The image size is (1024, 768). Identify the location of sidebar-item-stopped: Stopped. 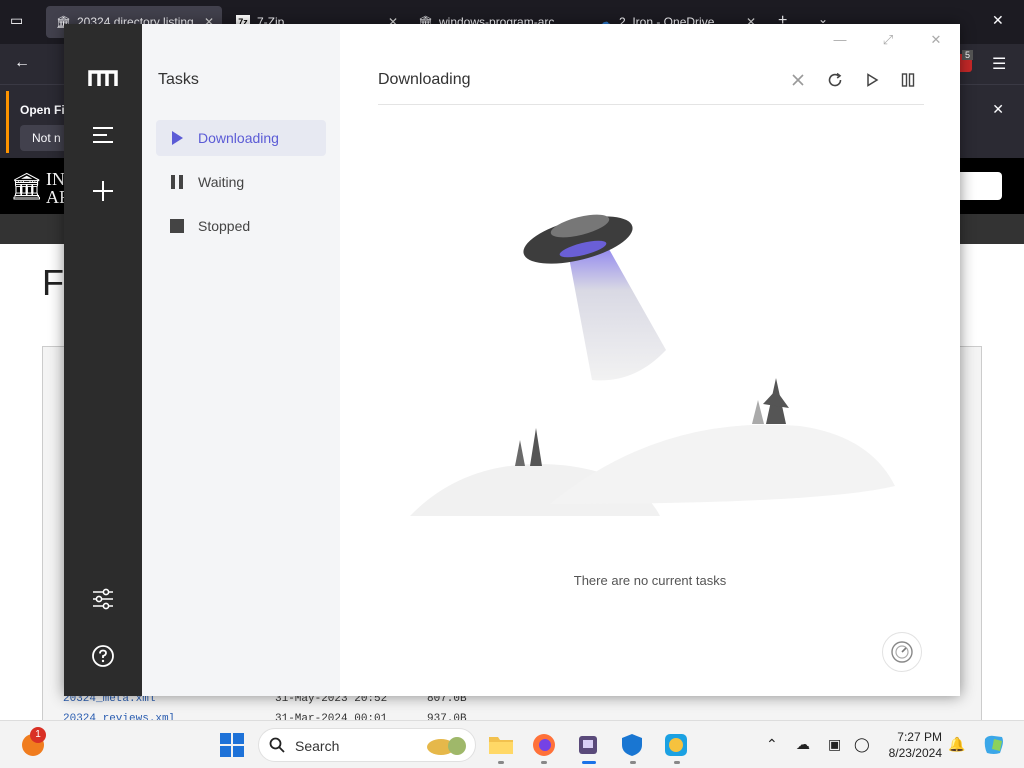
(241, 226).